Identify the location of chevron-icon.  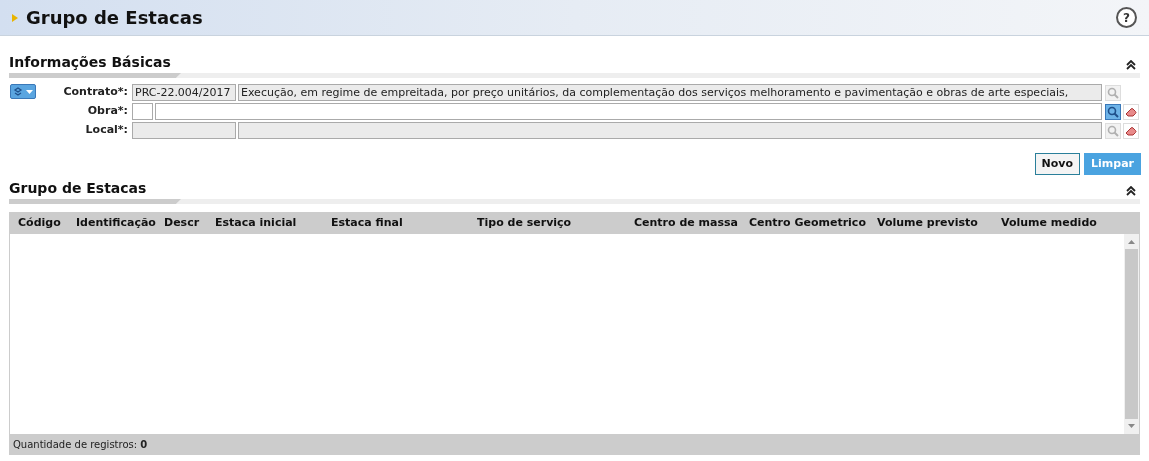
(15, 17).